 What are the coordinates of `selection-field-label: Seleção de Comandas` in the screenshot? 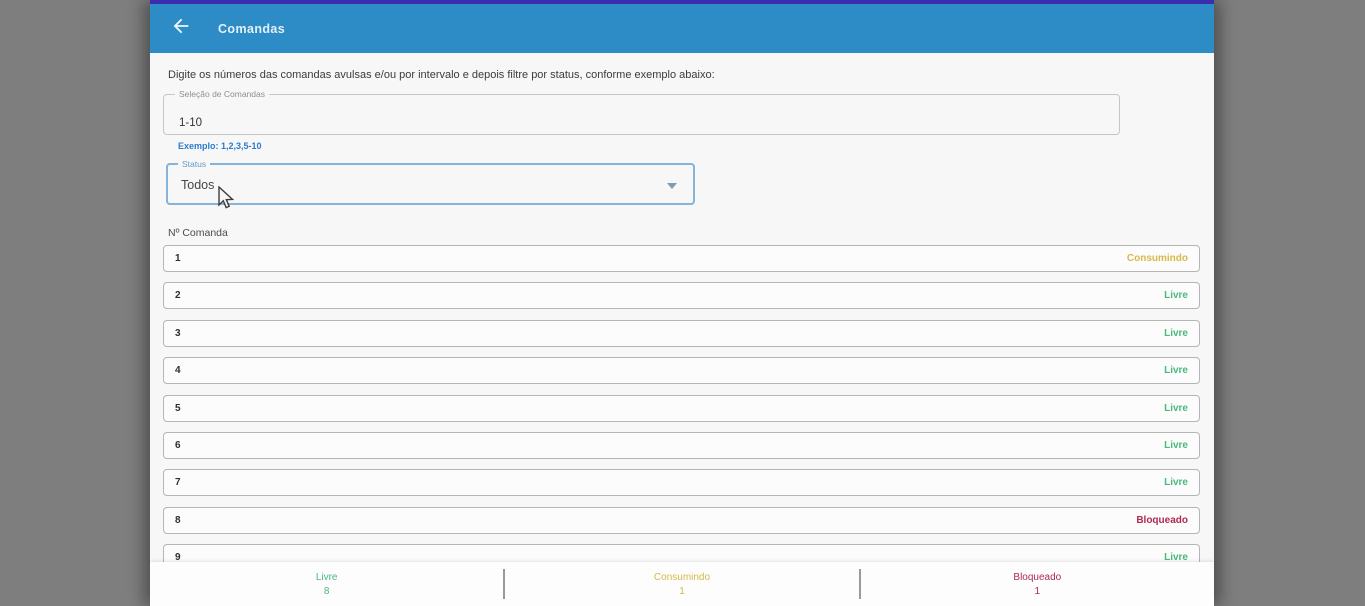 It's located at (222, 94).